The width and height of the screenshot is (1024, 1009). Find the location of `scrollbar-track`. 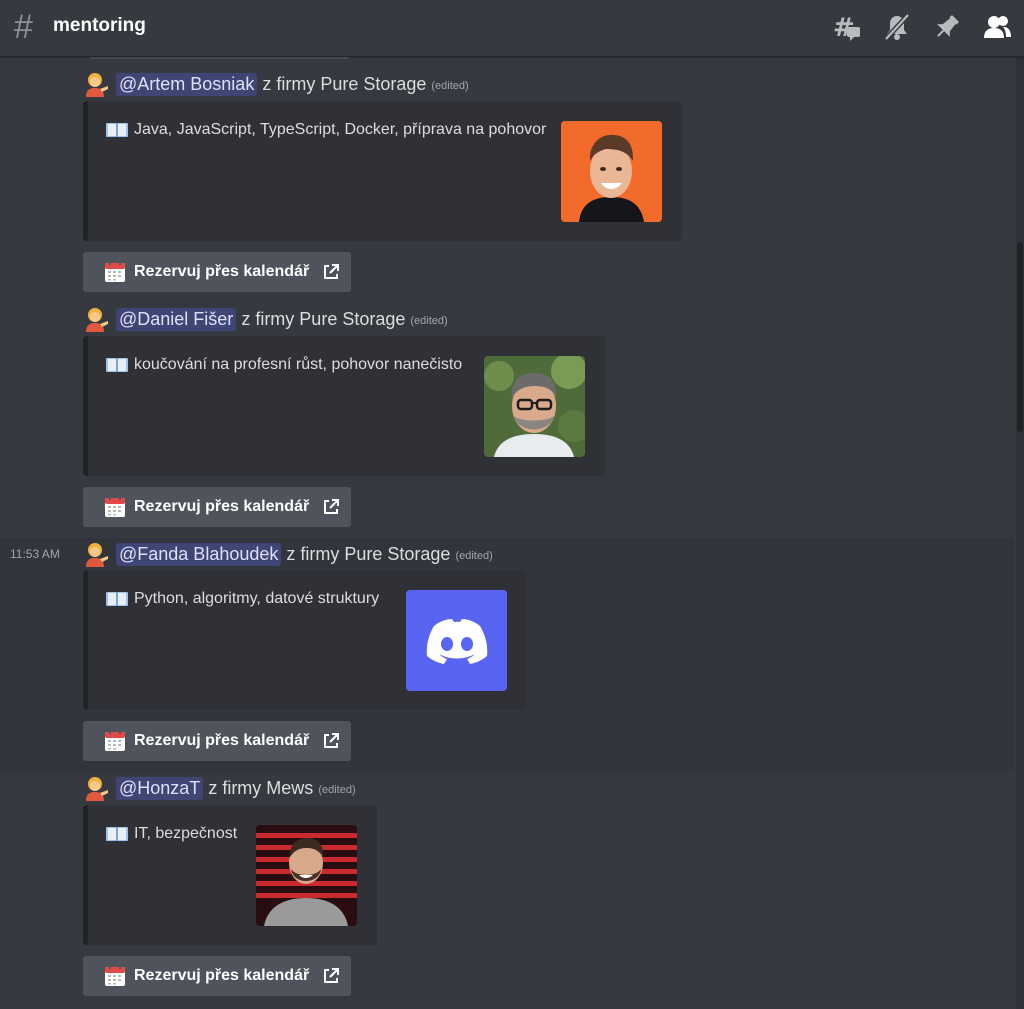

scrollbar-track is located at coordinates (1020, 533).